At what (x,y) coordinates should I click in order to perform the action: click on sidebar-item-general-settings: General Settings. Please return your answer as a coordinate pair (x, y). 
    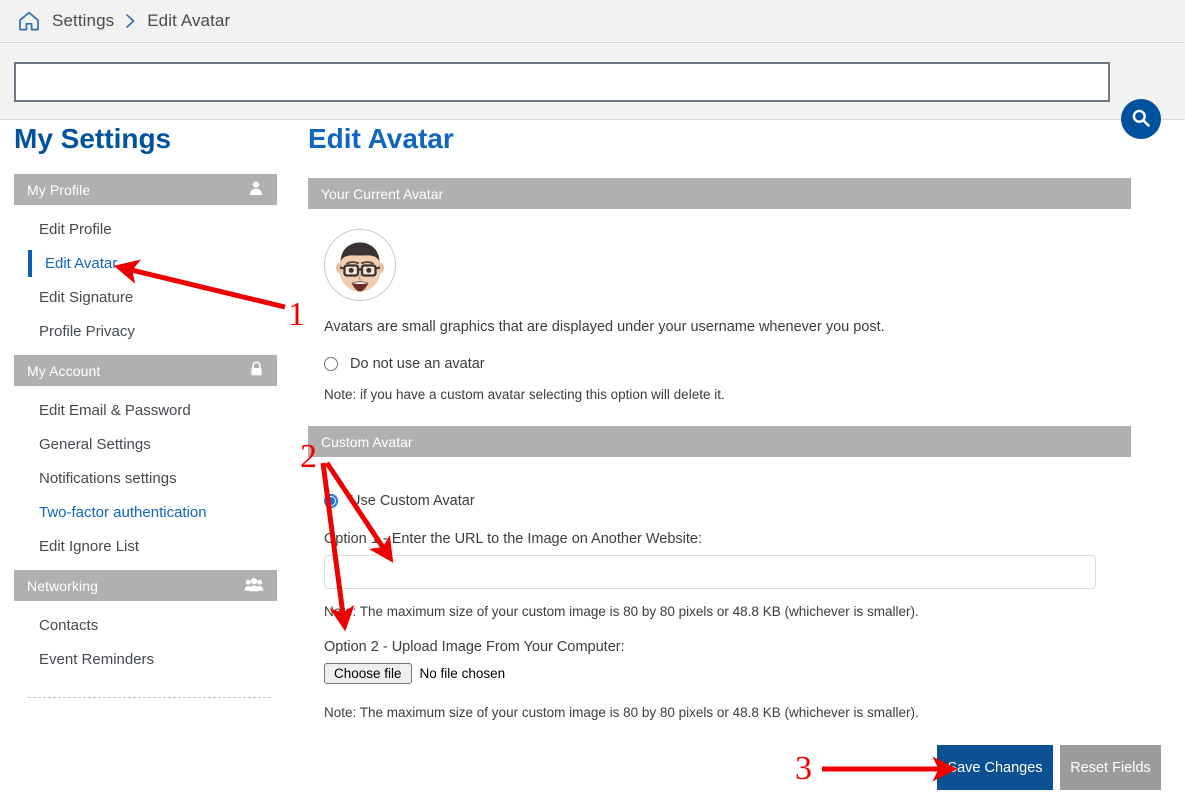
    Looking at the image, I should click on (145, 445).